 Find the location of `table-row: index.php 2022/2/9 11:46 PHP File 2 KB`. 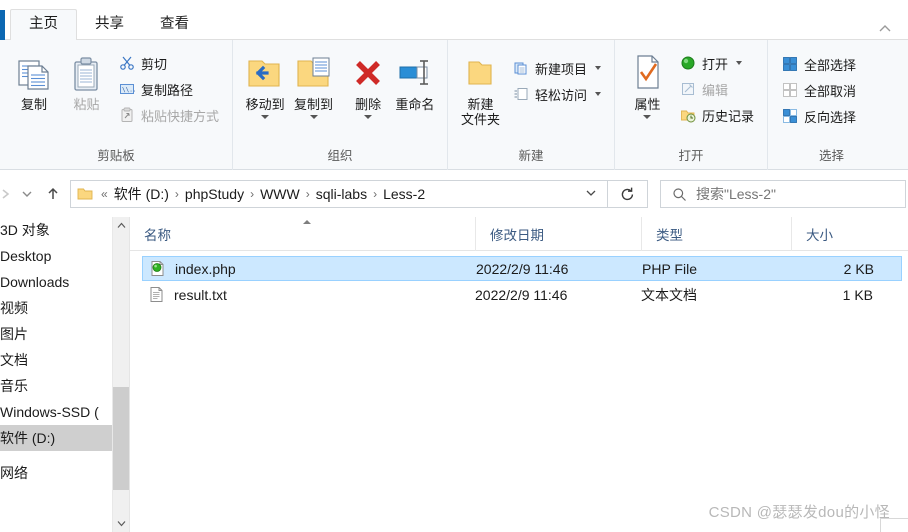

table-row: index.php 2022/2/9 11:46 PHP File 2 KB is located at coordinates (522, 268).